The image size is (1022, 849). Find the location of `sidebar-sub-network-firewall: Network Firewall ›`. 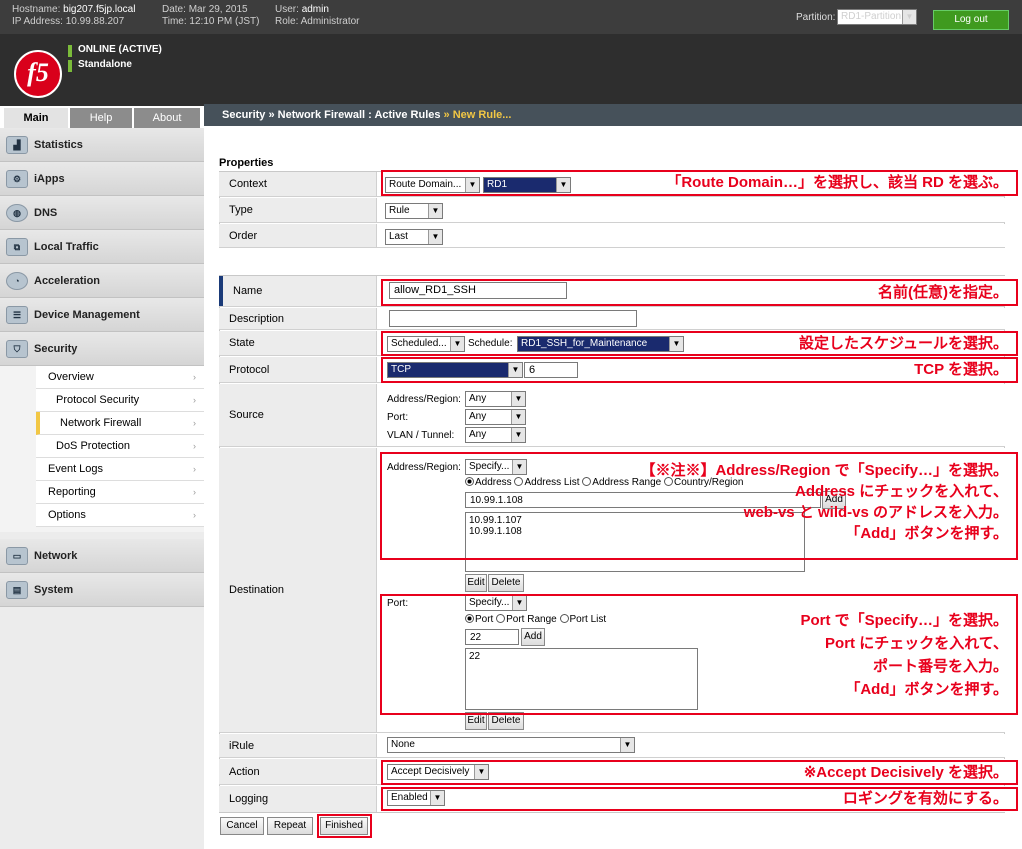

sidebar-sub-network-firewall: Network Firewall › is located at coordinates (120, 423).